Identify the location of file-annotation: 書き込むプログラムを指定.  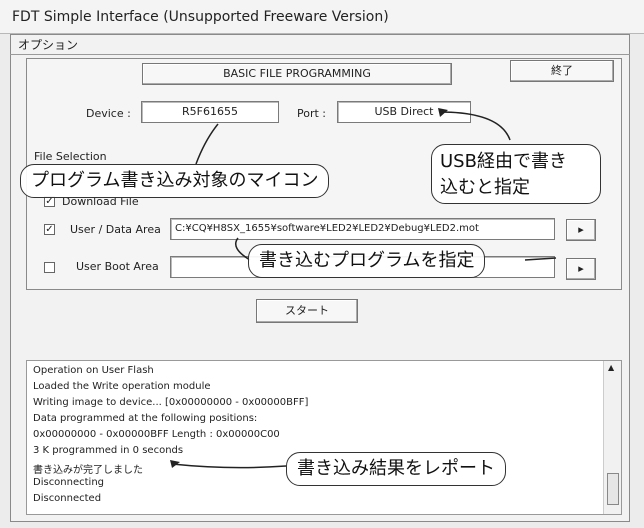
(367, 261).